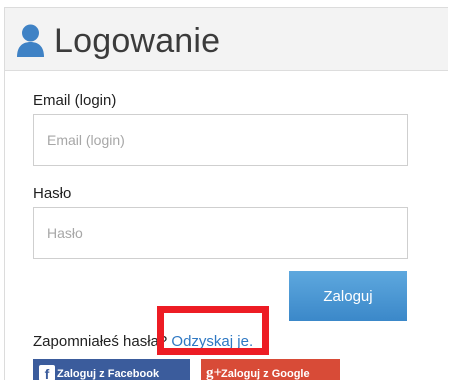  What do you see at coordinates (348, 296) in the screenshot?
I see `login-button: Zaloguj` at bounding box center [348, 296].